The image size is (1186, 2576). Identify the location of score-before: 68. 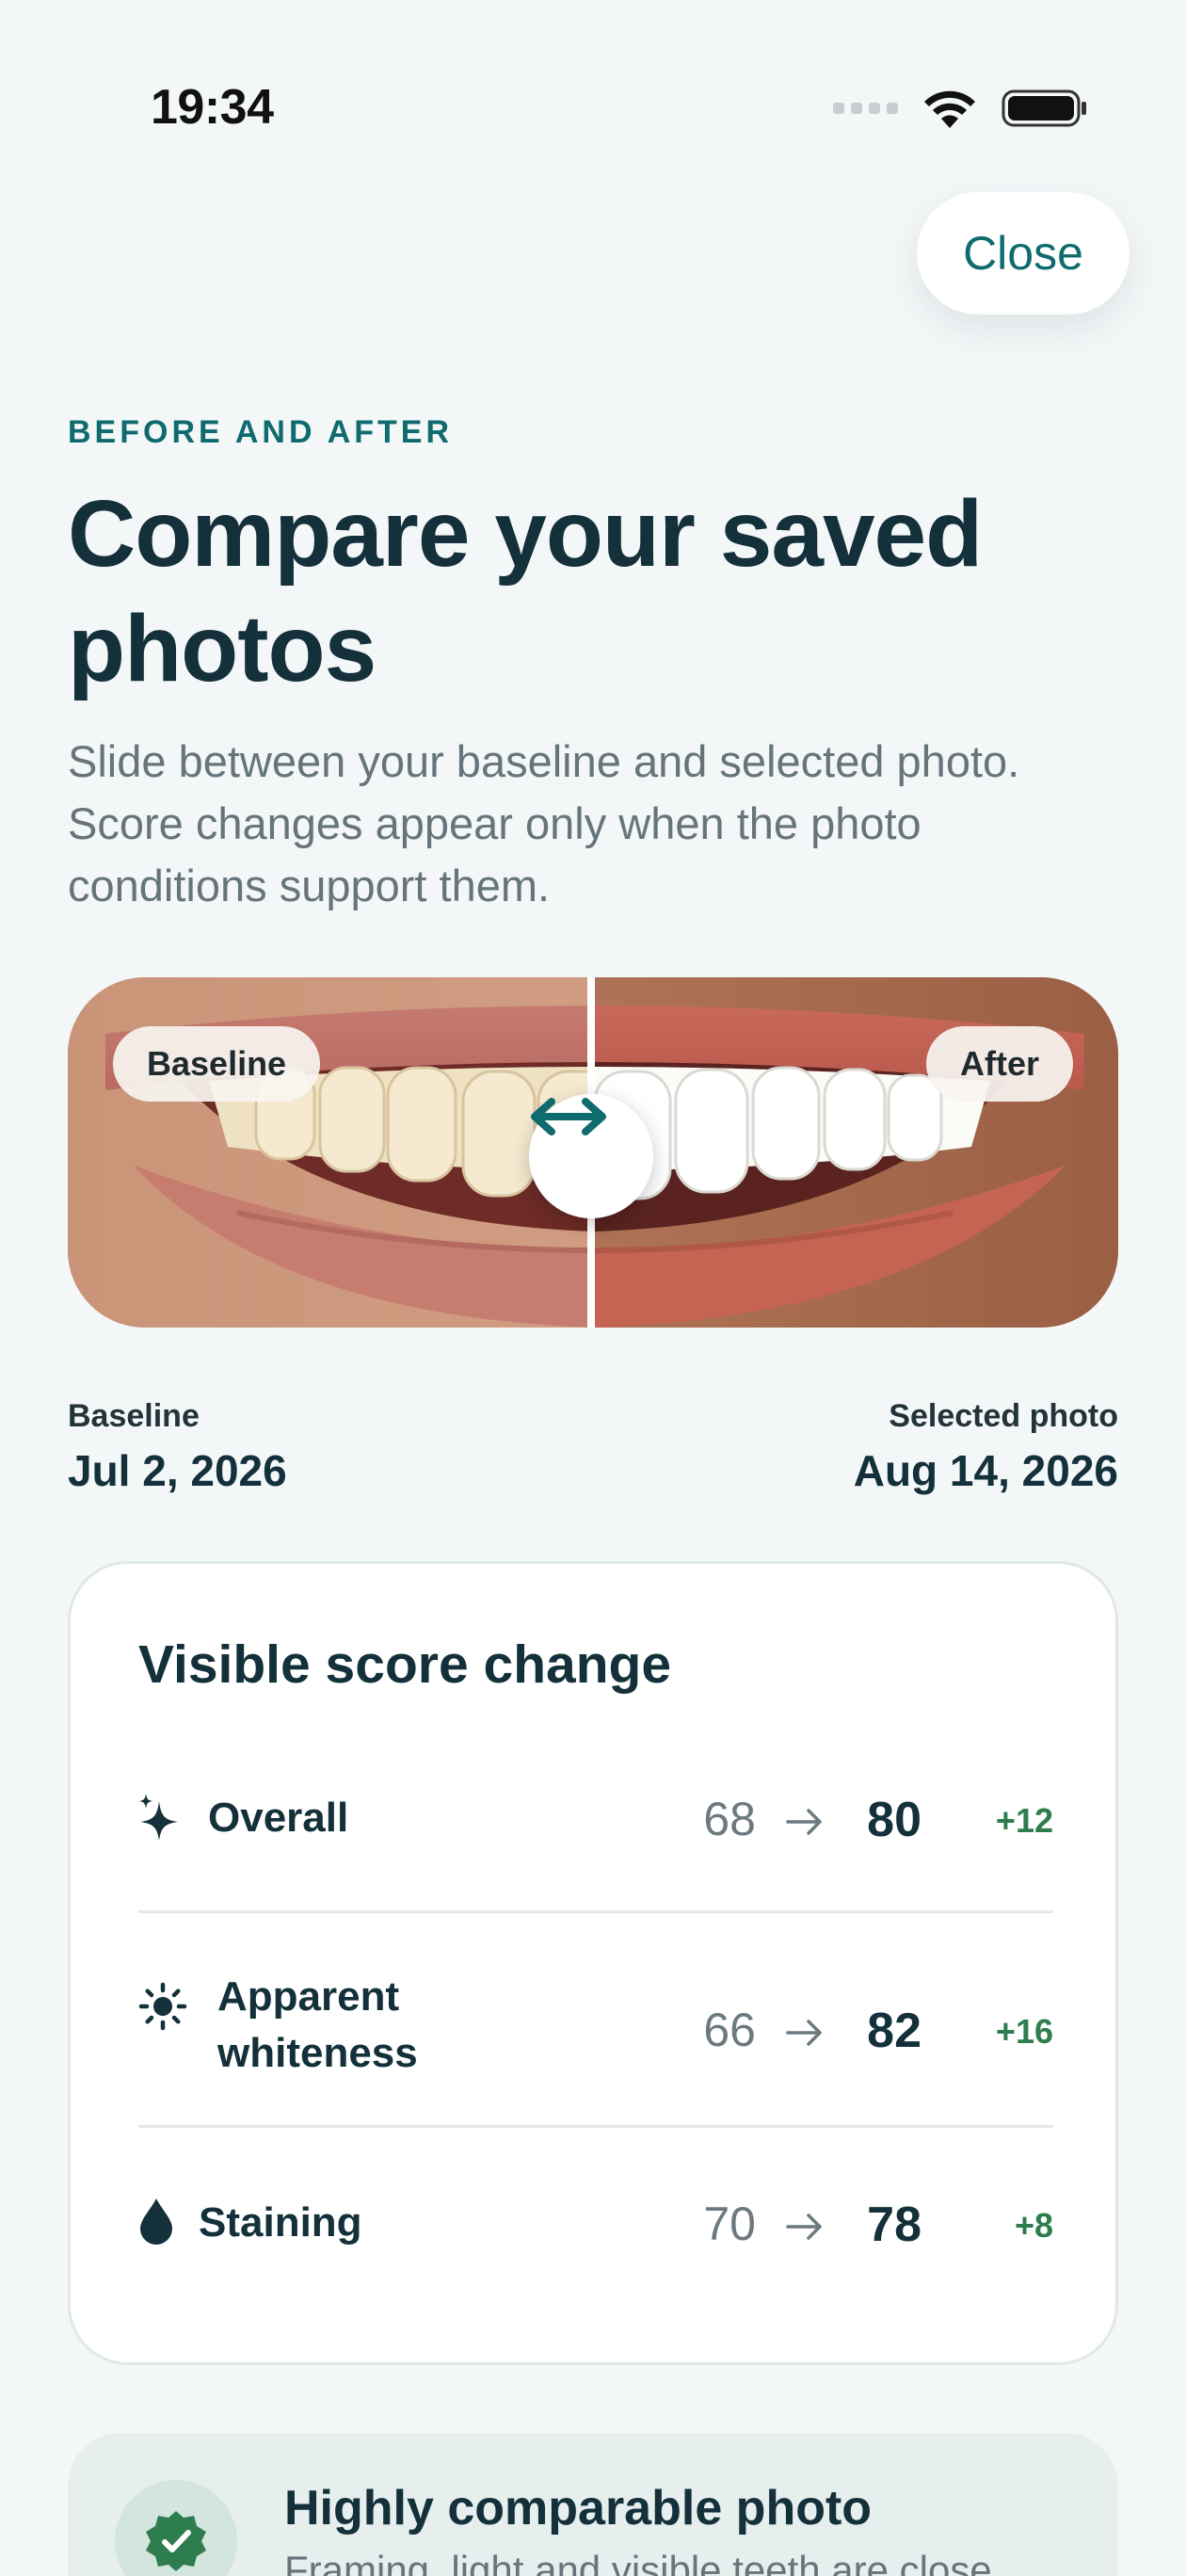
(729, 1819).